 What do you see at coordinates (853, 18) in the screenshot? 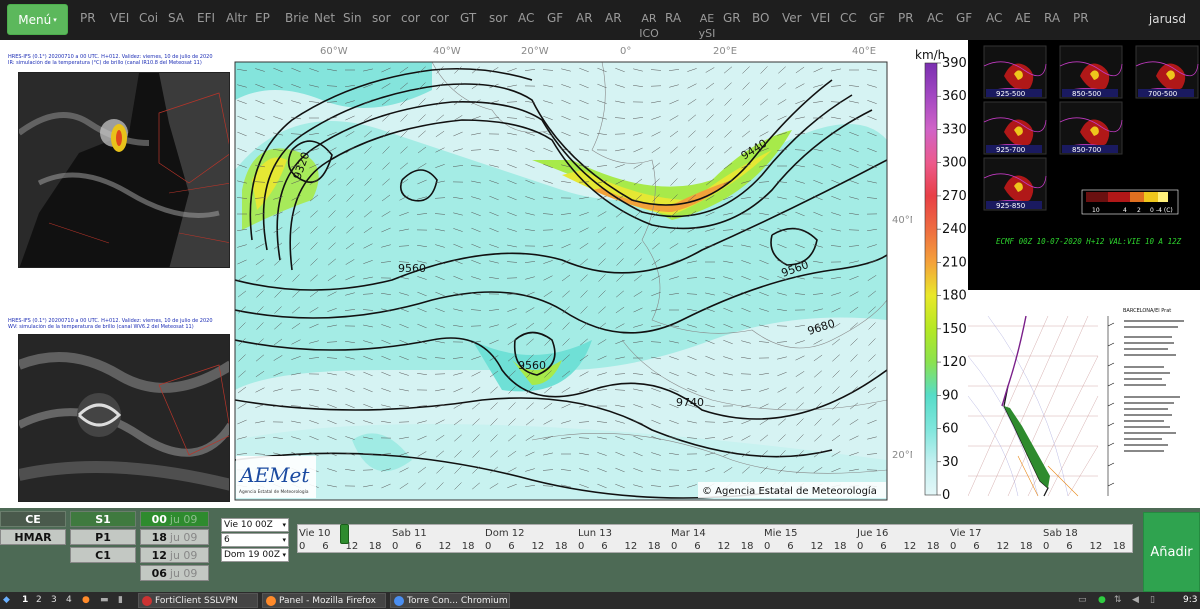
I see `top-menu-item: CC` at bounding box center [853, 18].